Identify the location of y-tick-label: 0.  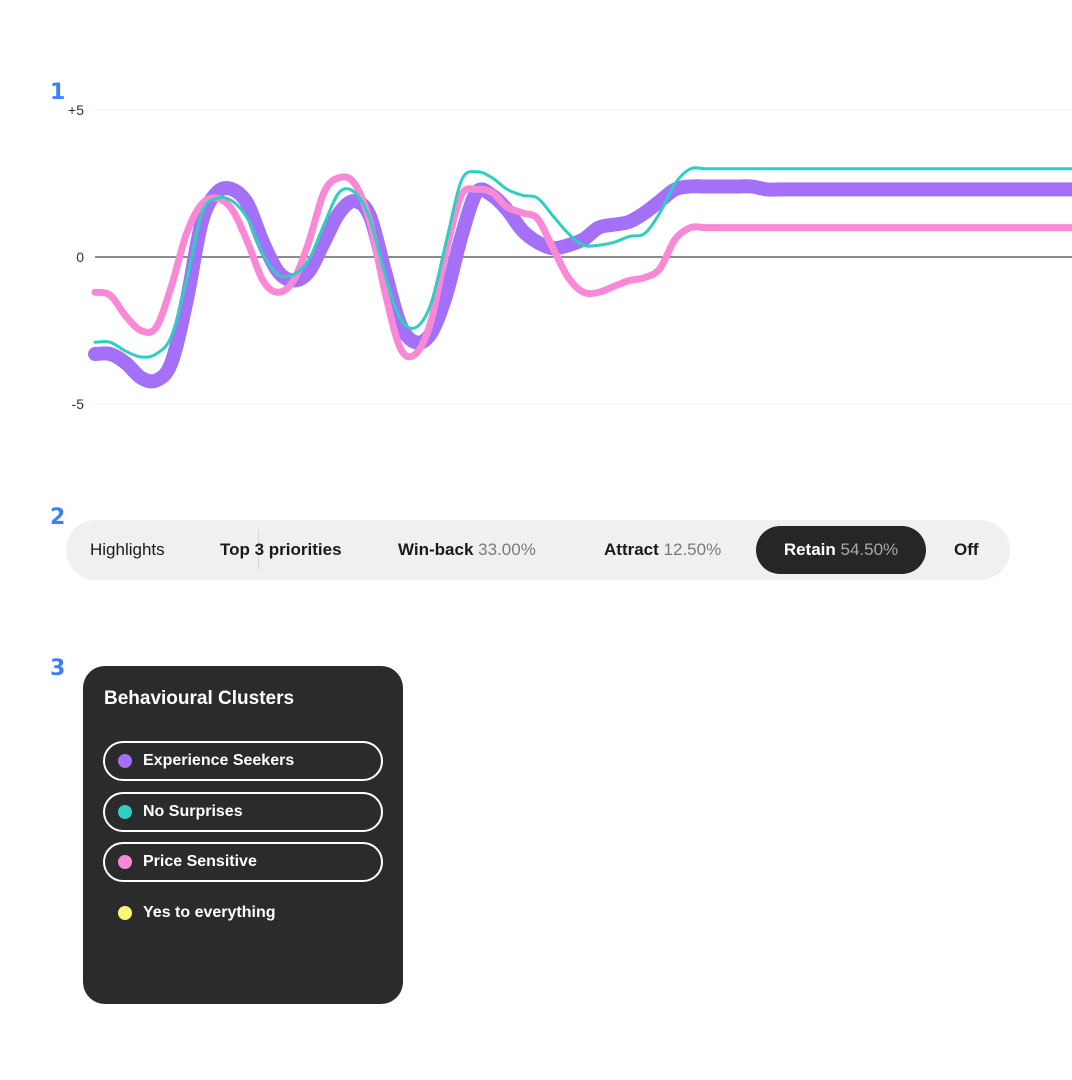
(80, 257).